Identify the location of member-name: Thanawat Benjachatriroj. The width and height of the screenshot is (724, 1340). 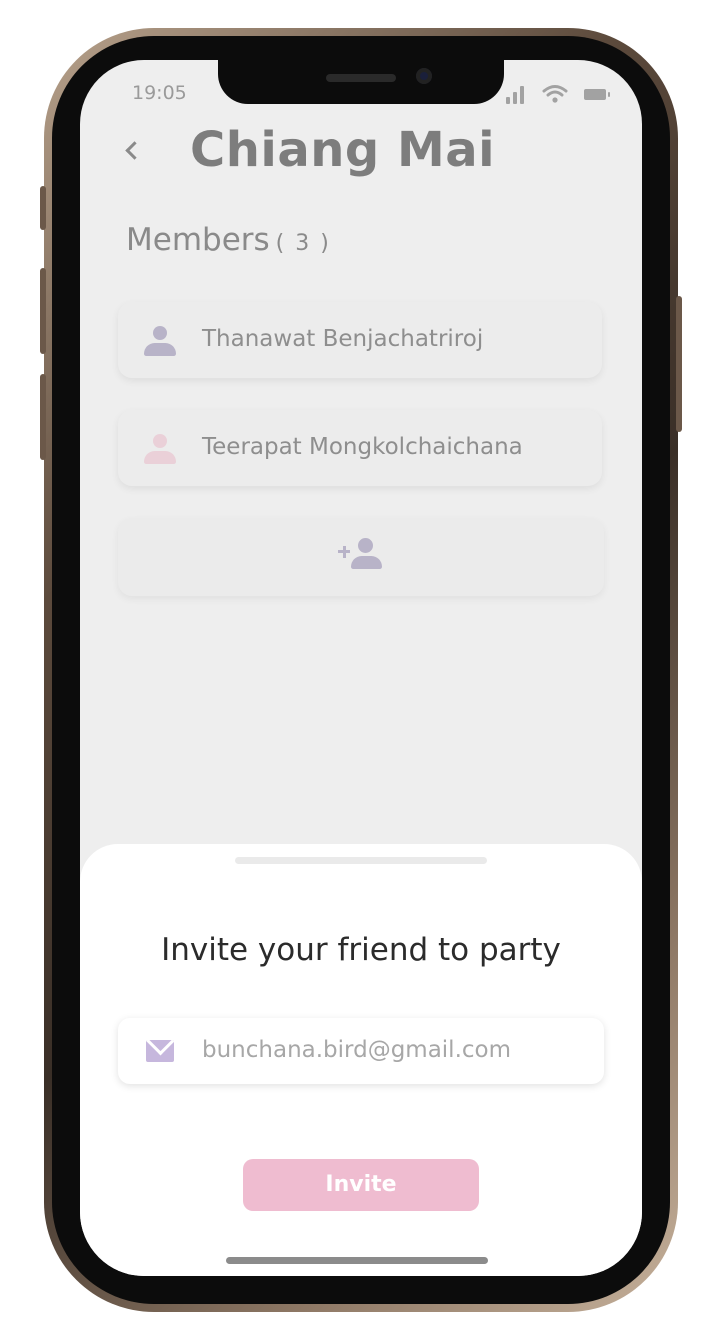
(343, 339).